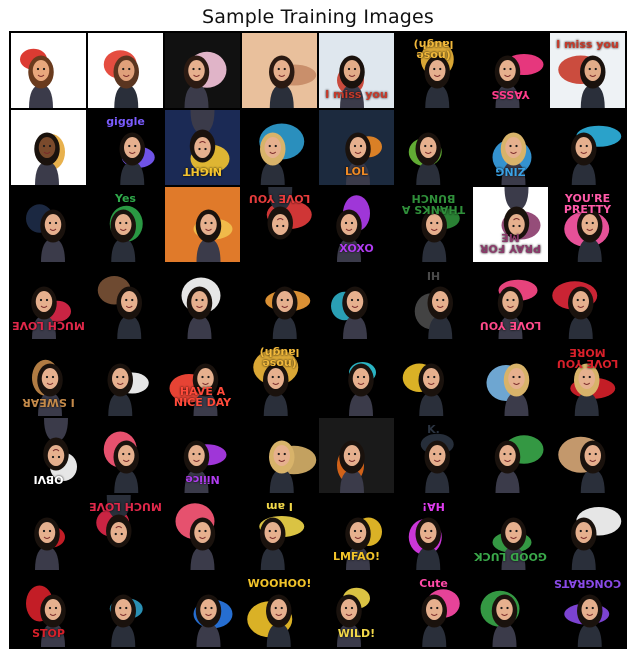 The height and width of the screenshot is (659, 636). I want to click on sample-image-8: I miss you, so click(587, 70).